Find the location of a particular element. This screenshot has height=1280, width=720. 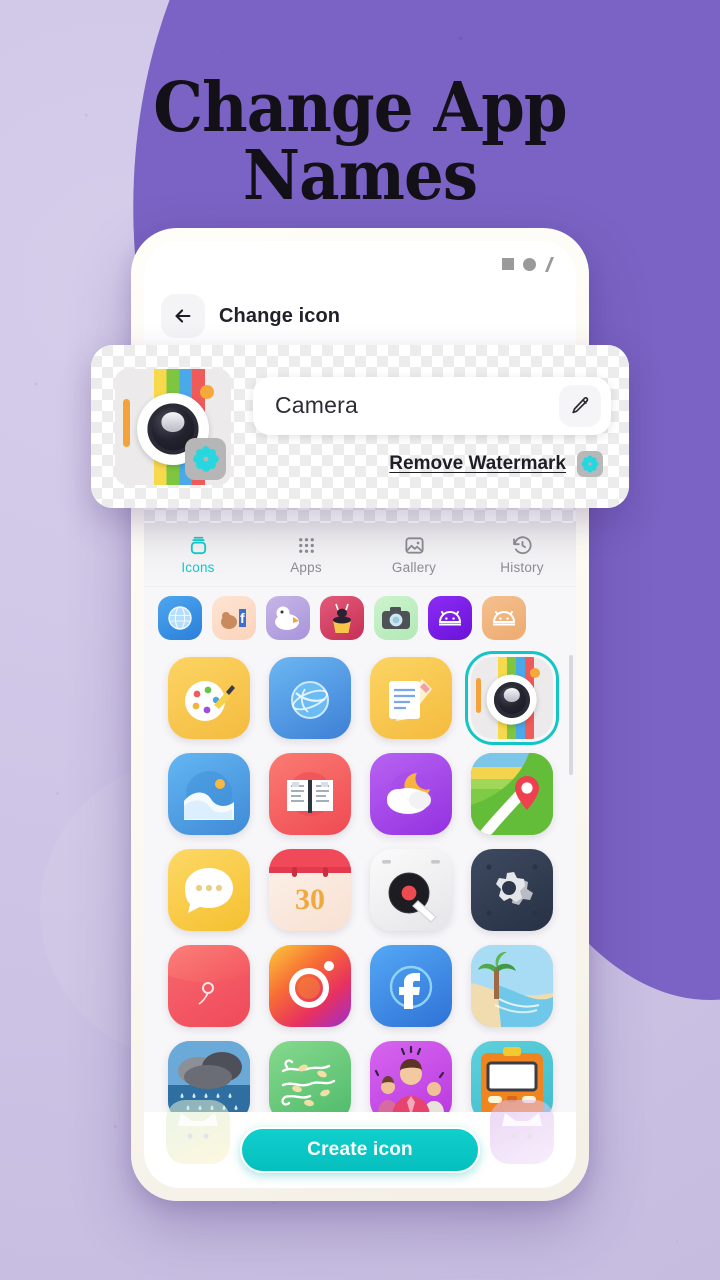

calendar-icon: 30 is located at coordinates (309, 890).